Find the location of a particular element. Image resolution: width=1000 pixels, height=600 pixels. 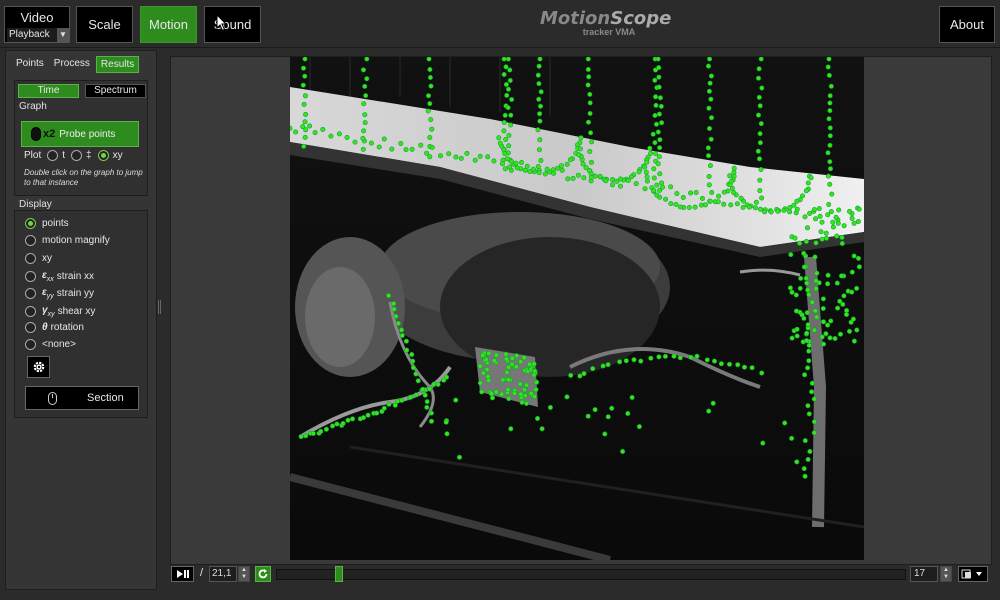

sound-button: Sound is located at coordinates (232, 24).